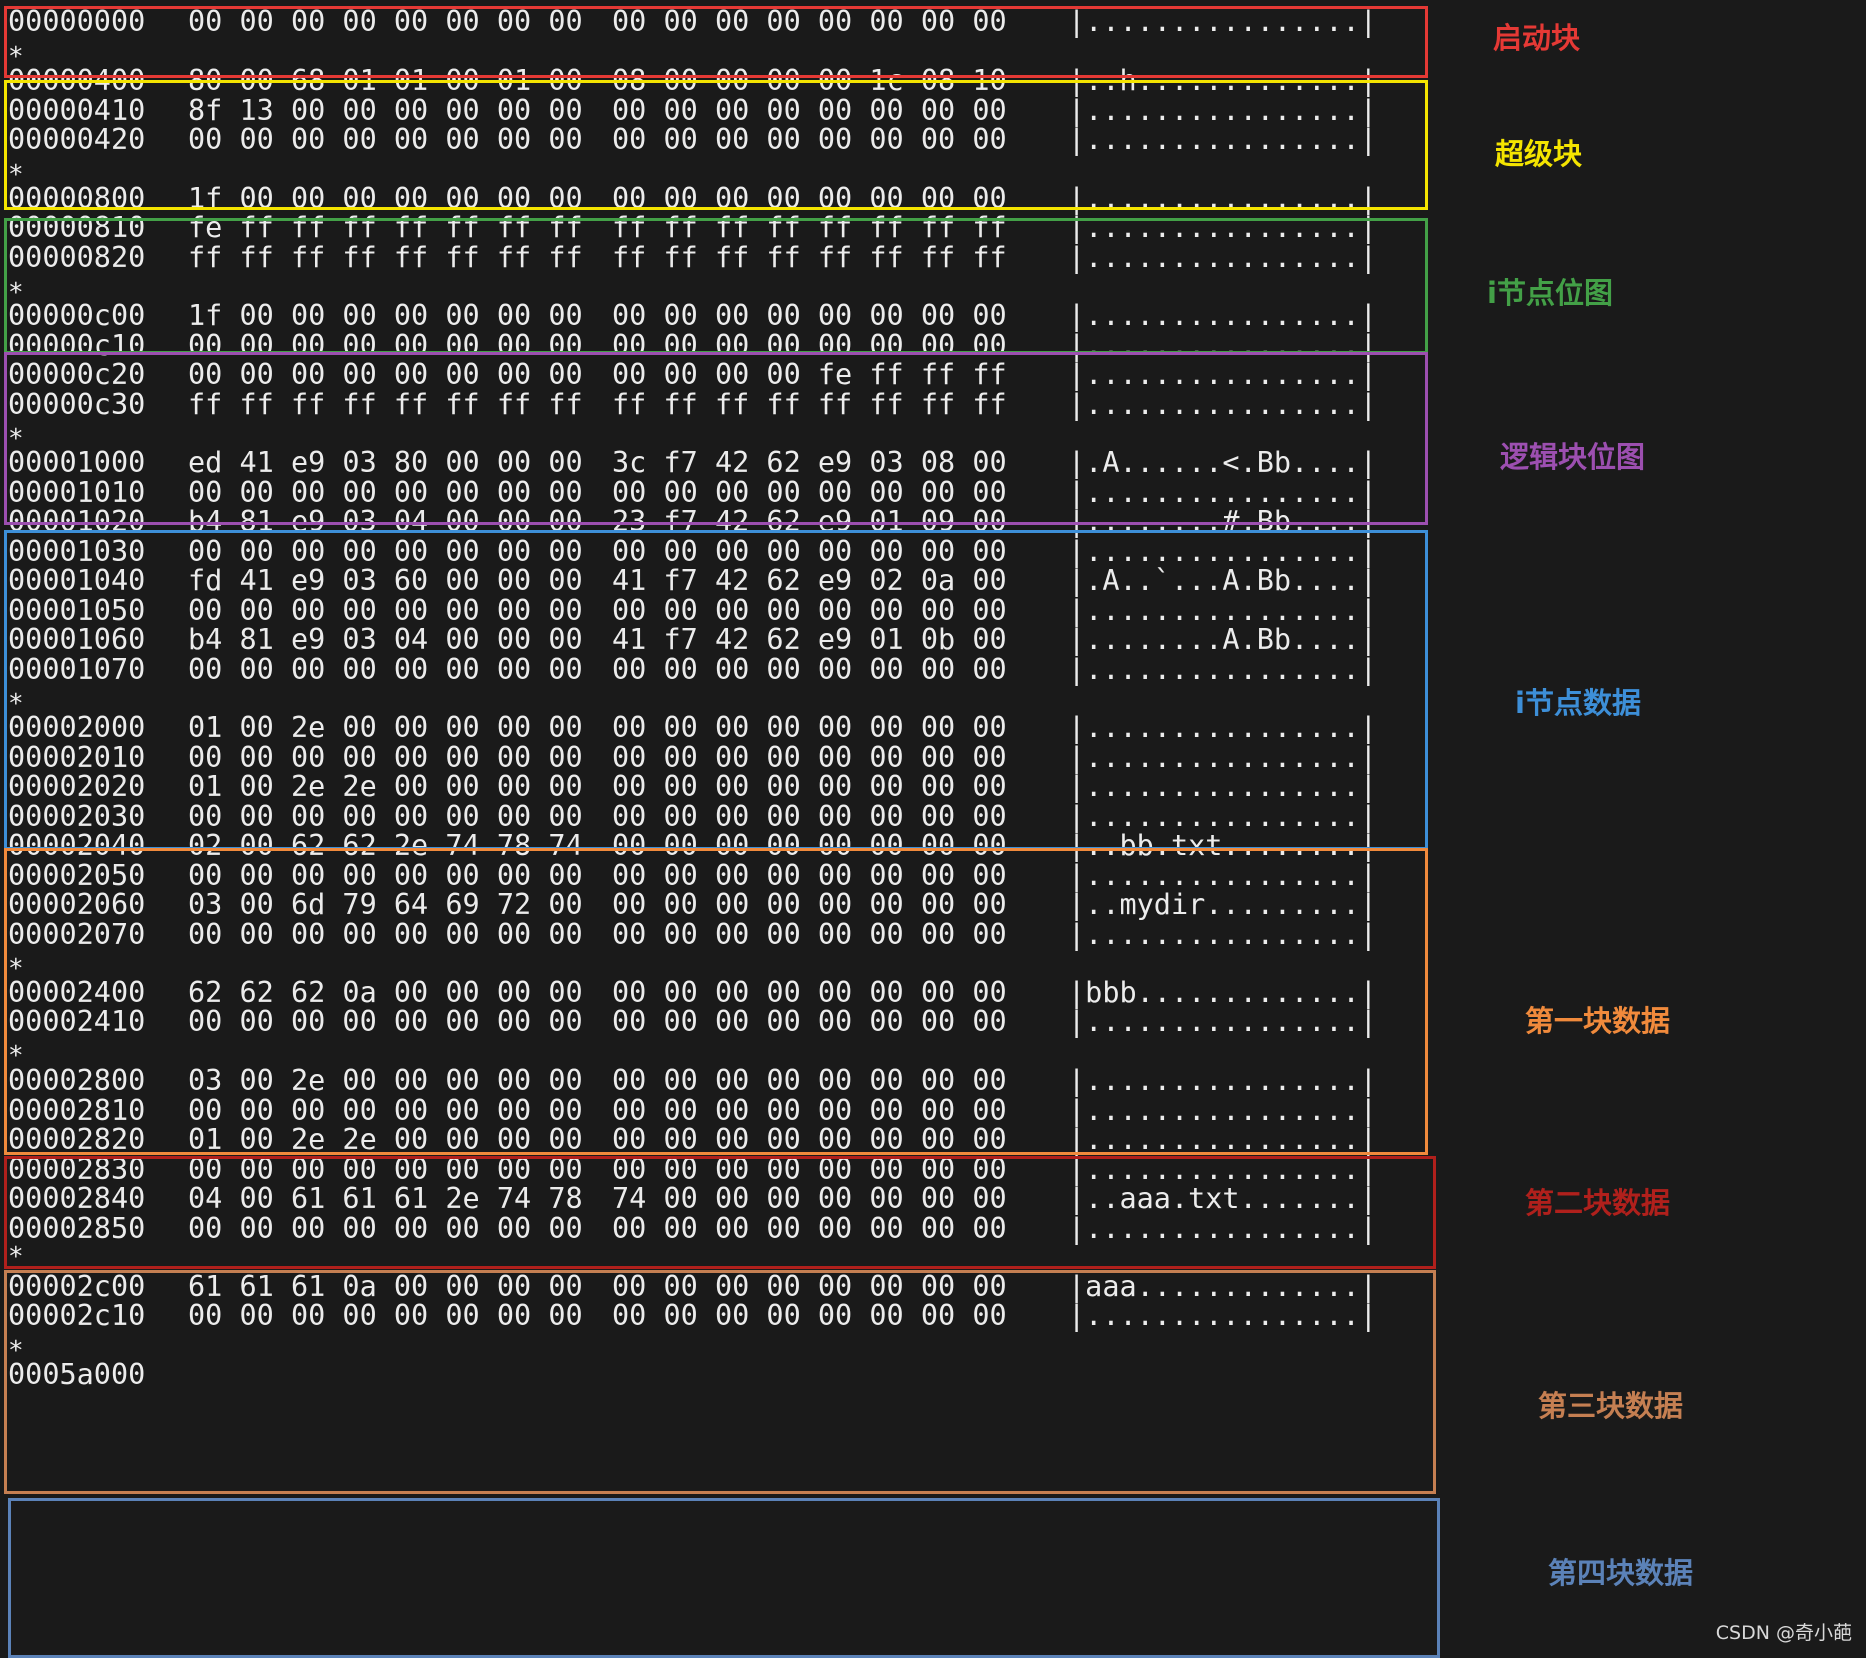 This screenshot has width=1866, height=1658. Describe the element at coordinates (1598, 1021) in the screenshot. I see `region-label-block-1-data: 第一块数据` at that location.